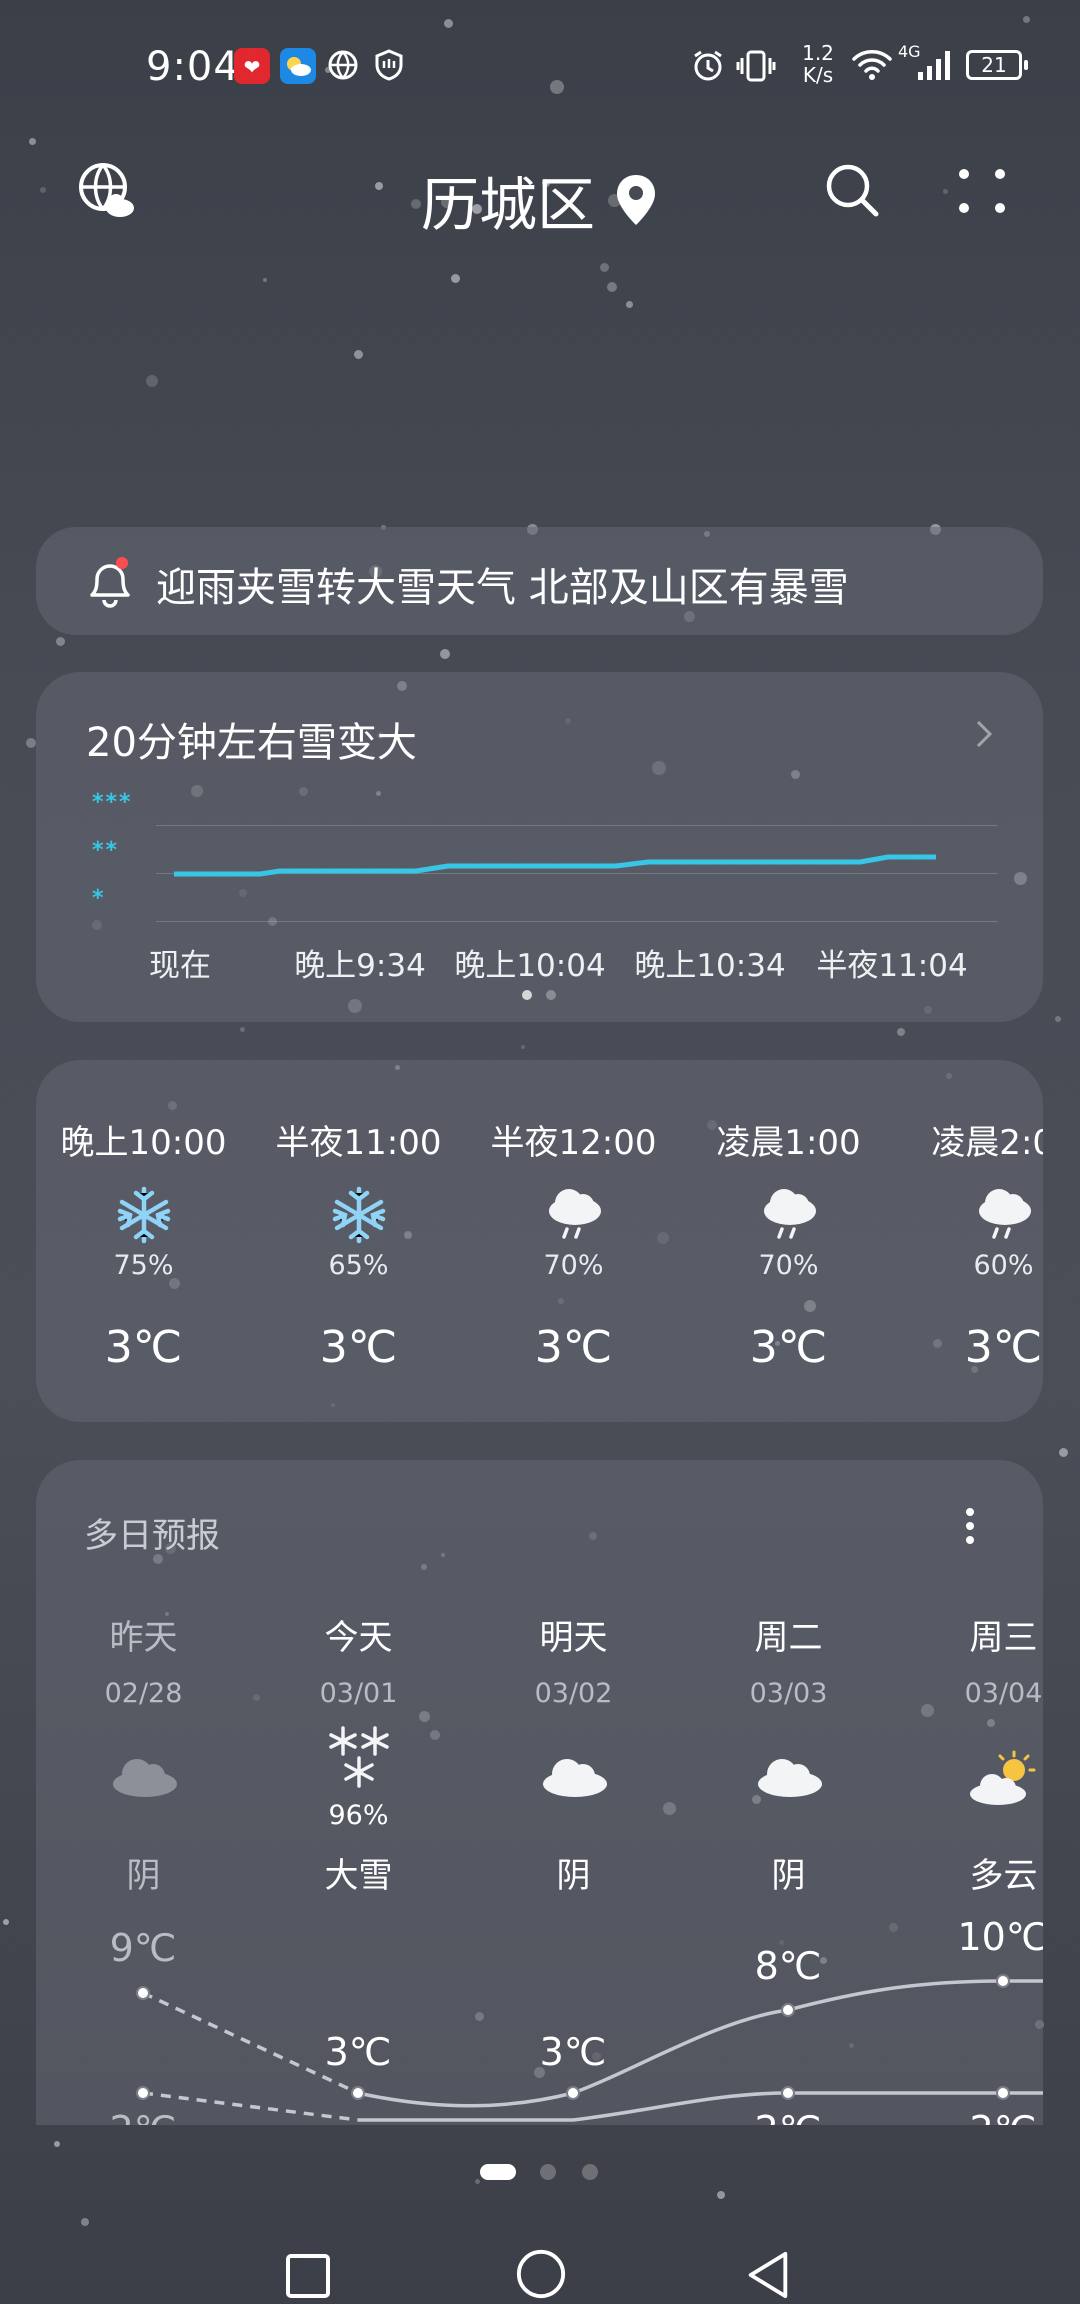 The height and width of the screenshot is (2304, 1080). What do you see at coordinates (936, 67) in the screenshot?
I see `signal-icon` at bounding box center [936, 67].